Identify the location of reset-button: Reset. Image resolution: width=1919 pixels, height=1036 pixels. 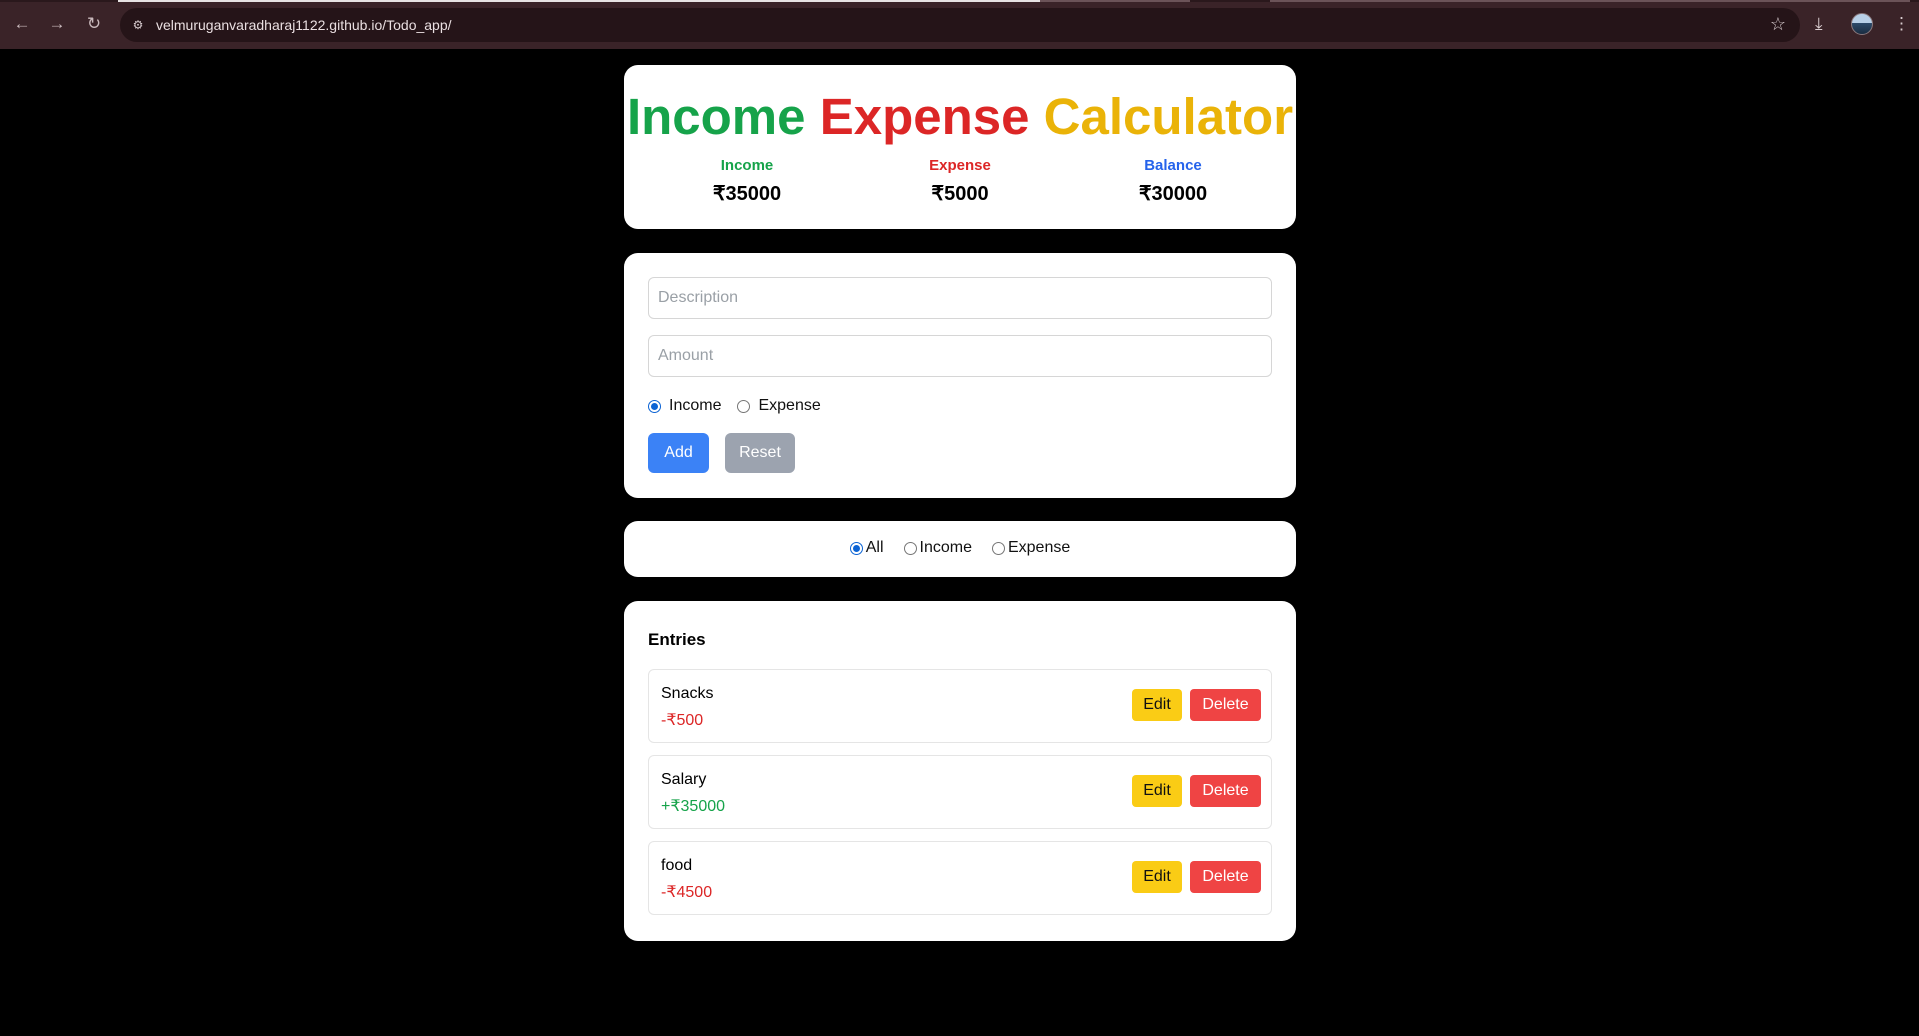
(760, 453).